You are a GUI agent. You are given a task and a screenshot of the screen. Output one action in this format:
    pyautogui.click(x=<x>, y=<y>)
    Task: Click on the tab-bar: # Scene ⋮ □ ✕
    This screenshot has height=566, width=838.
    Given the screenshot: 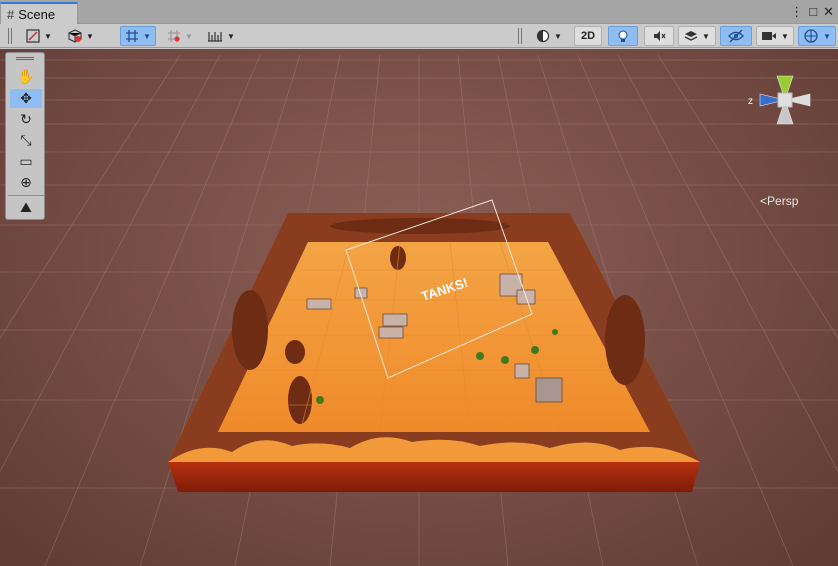 What is the action you would take?
    pyautogui.click(x=419, y=12)
    